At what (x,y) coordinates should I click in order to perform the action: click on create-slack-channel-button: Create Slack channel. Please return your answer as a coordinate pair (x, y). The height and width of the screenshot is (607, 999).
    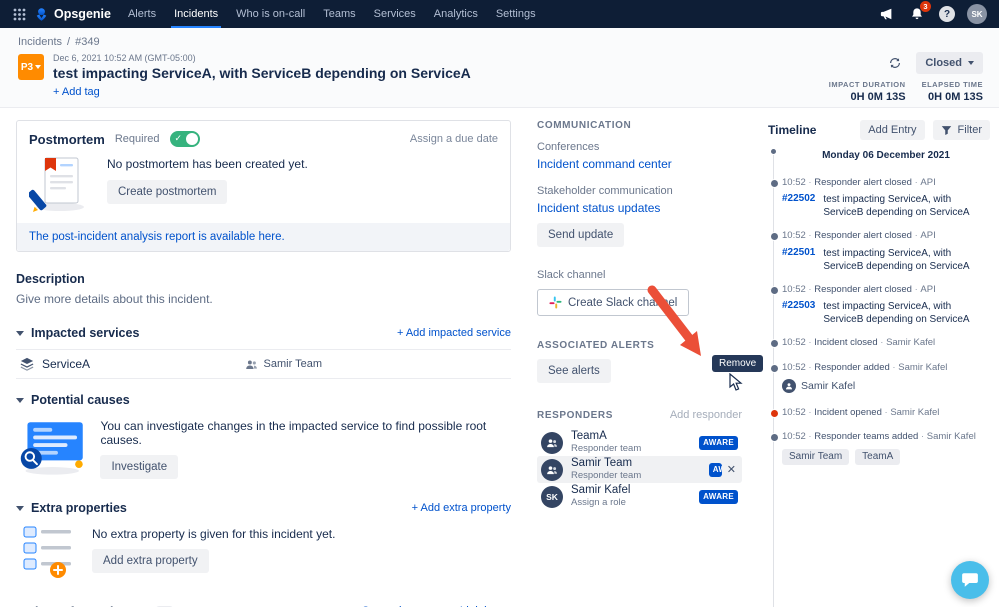
    Looking at the image, I should click on (613, 302).